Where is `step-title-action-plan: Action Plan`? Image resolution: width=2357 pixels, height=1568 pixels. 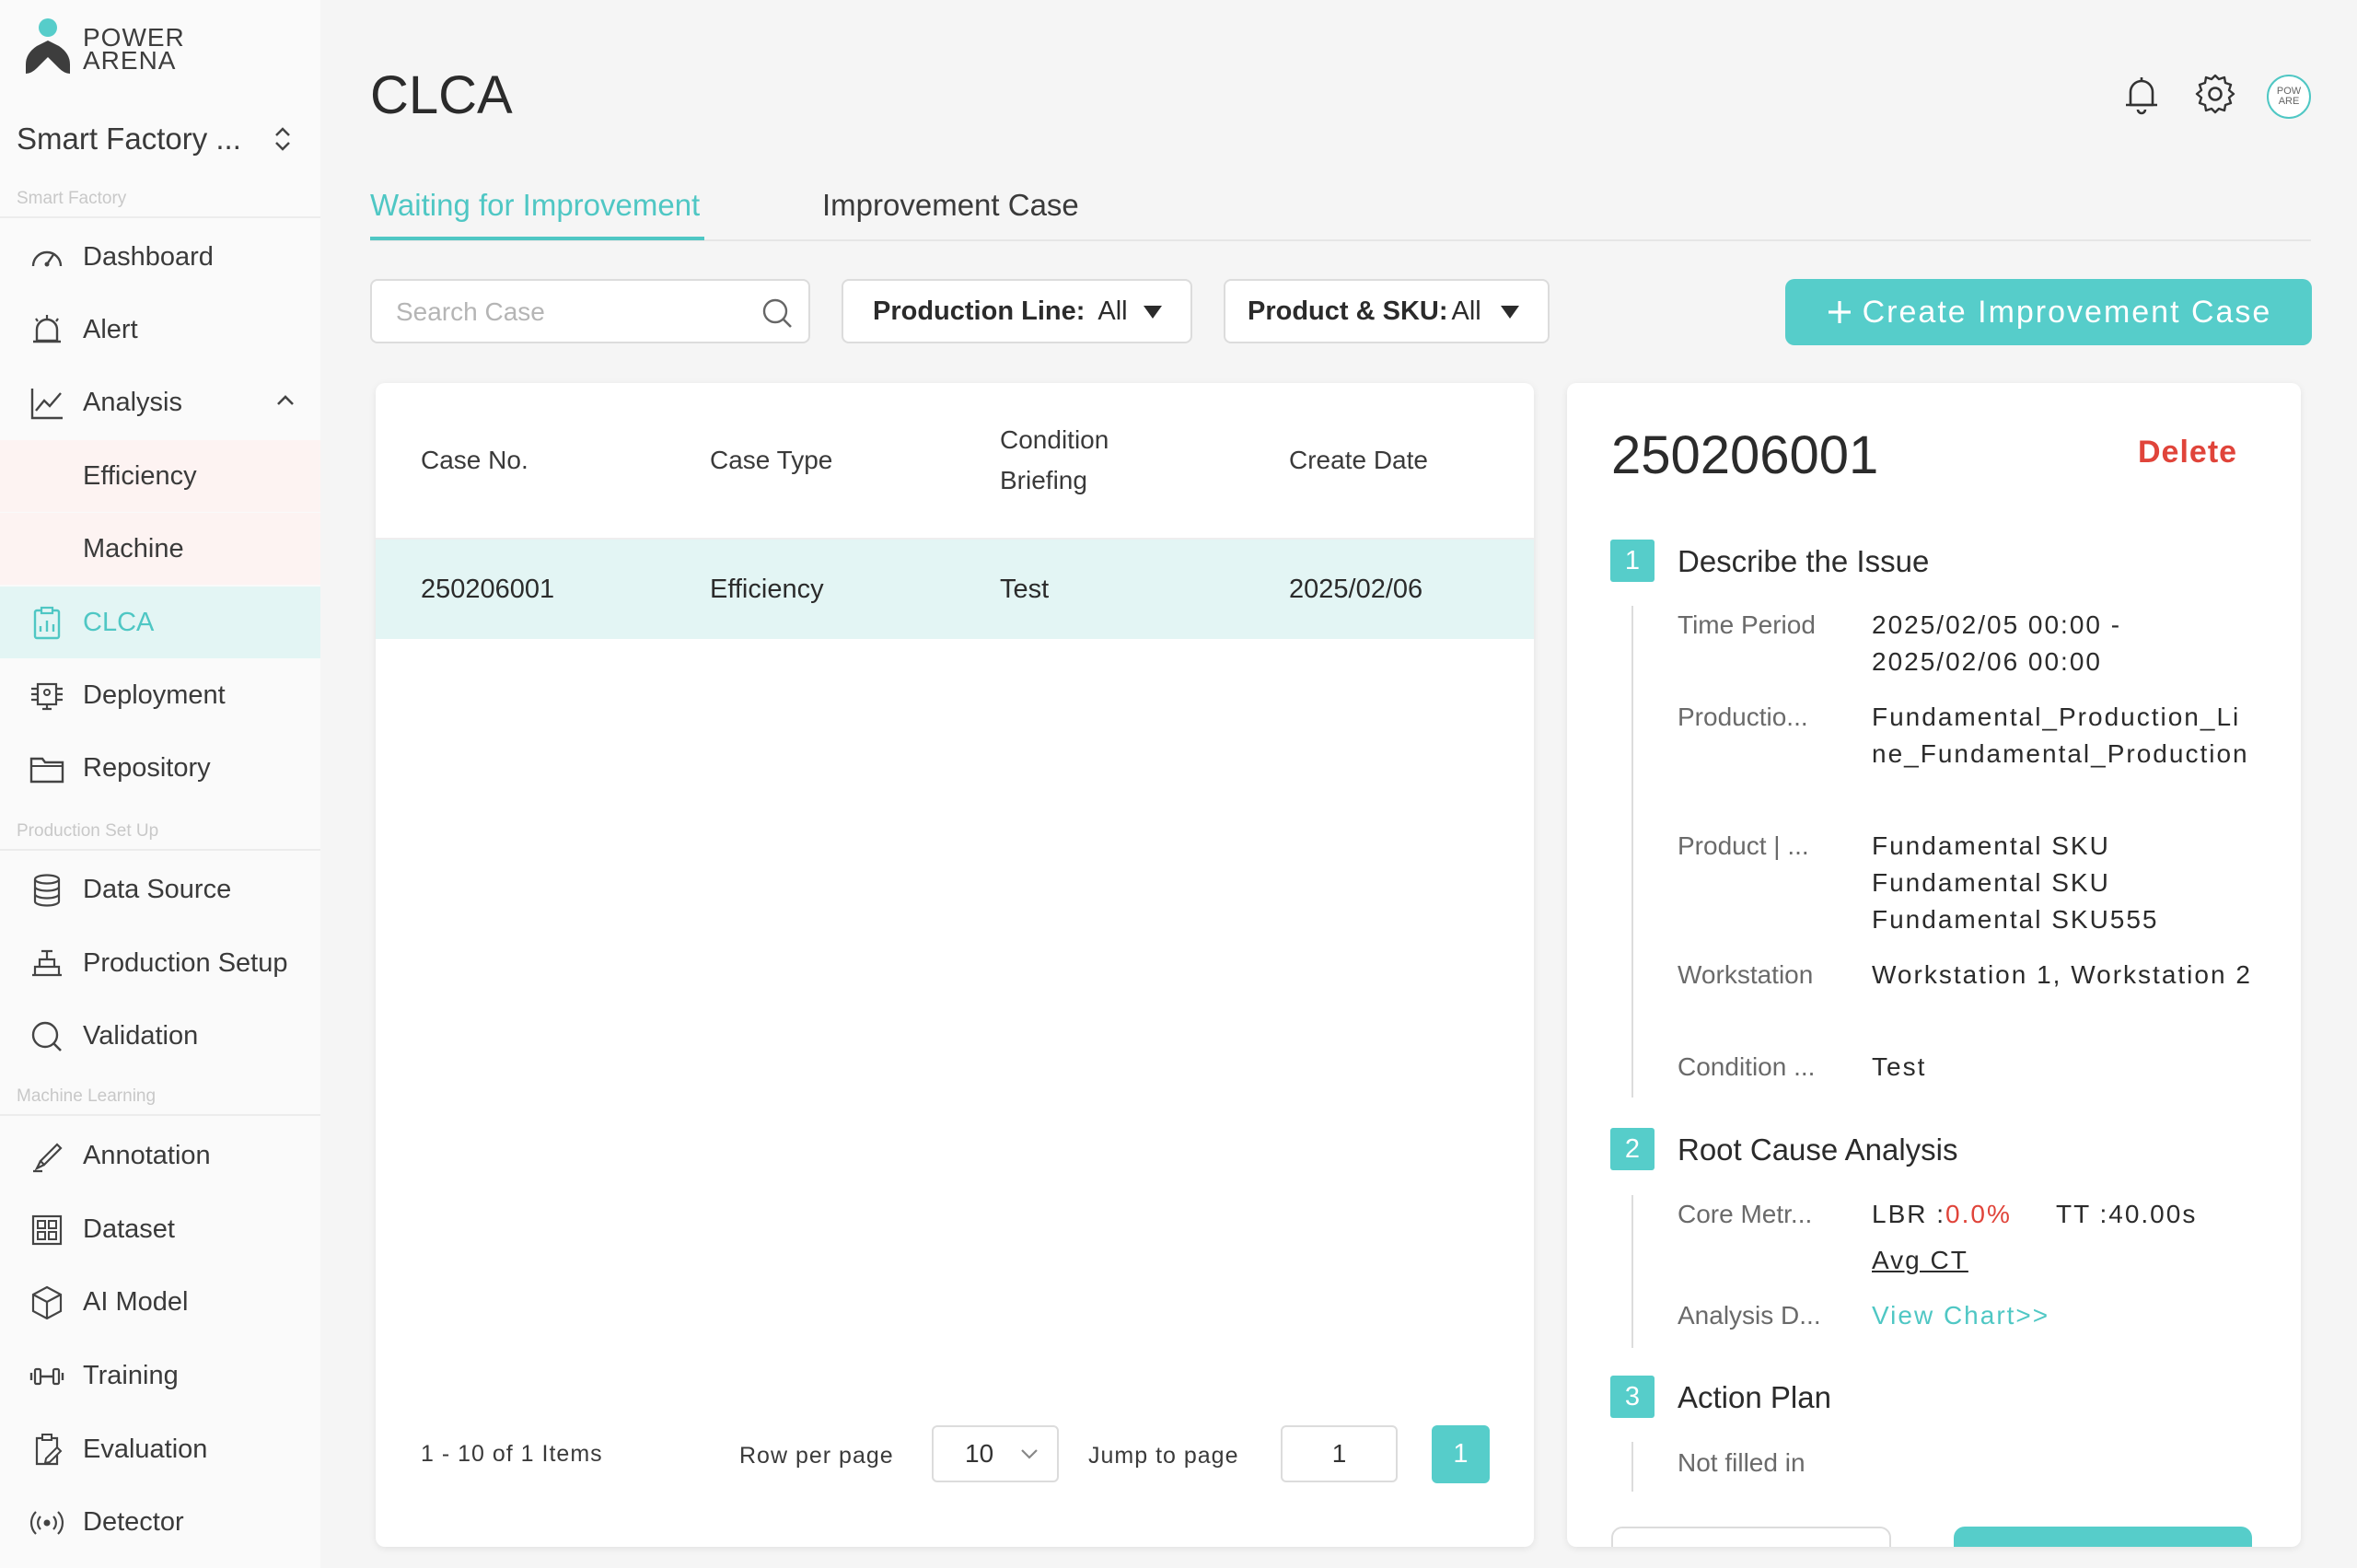
step-title-action-plan: Action Plan is located at coordinates (1754, 1397).